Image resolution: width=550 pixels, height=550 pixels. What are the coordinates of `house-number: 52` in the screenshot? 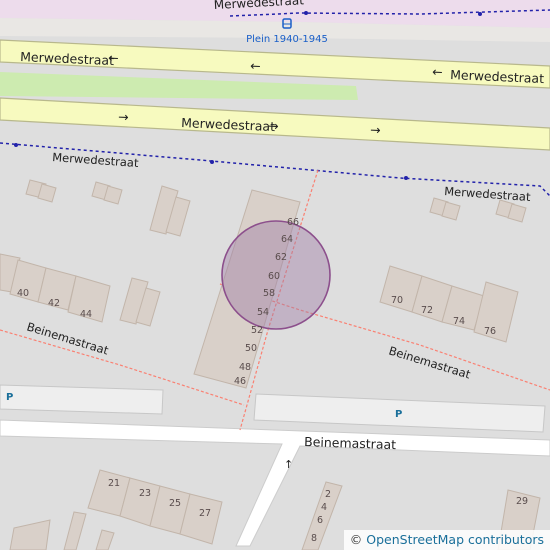 It's located at (257, 330).